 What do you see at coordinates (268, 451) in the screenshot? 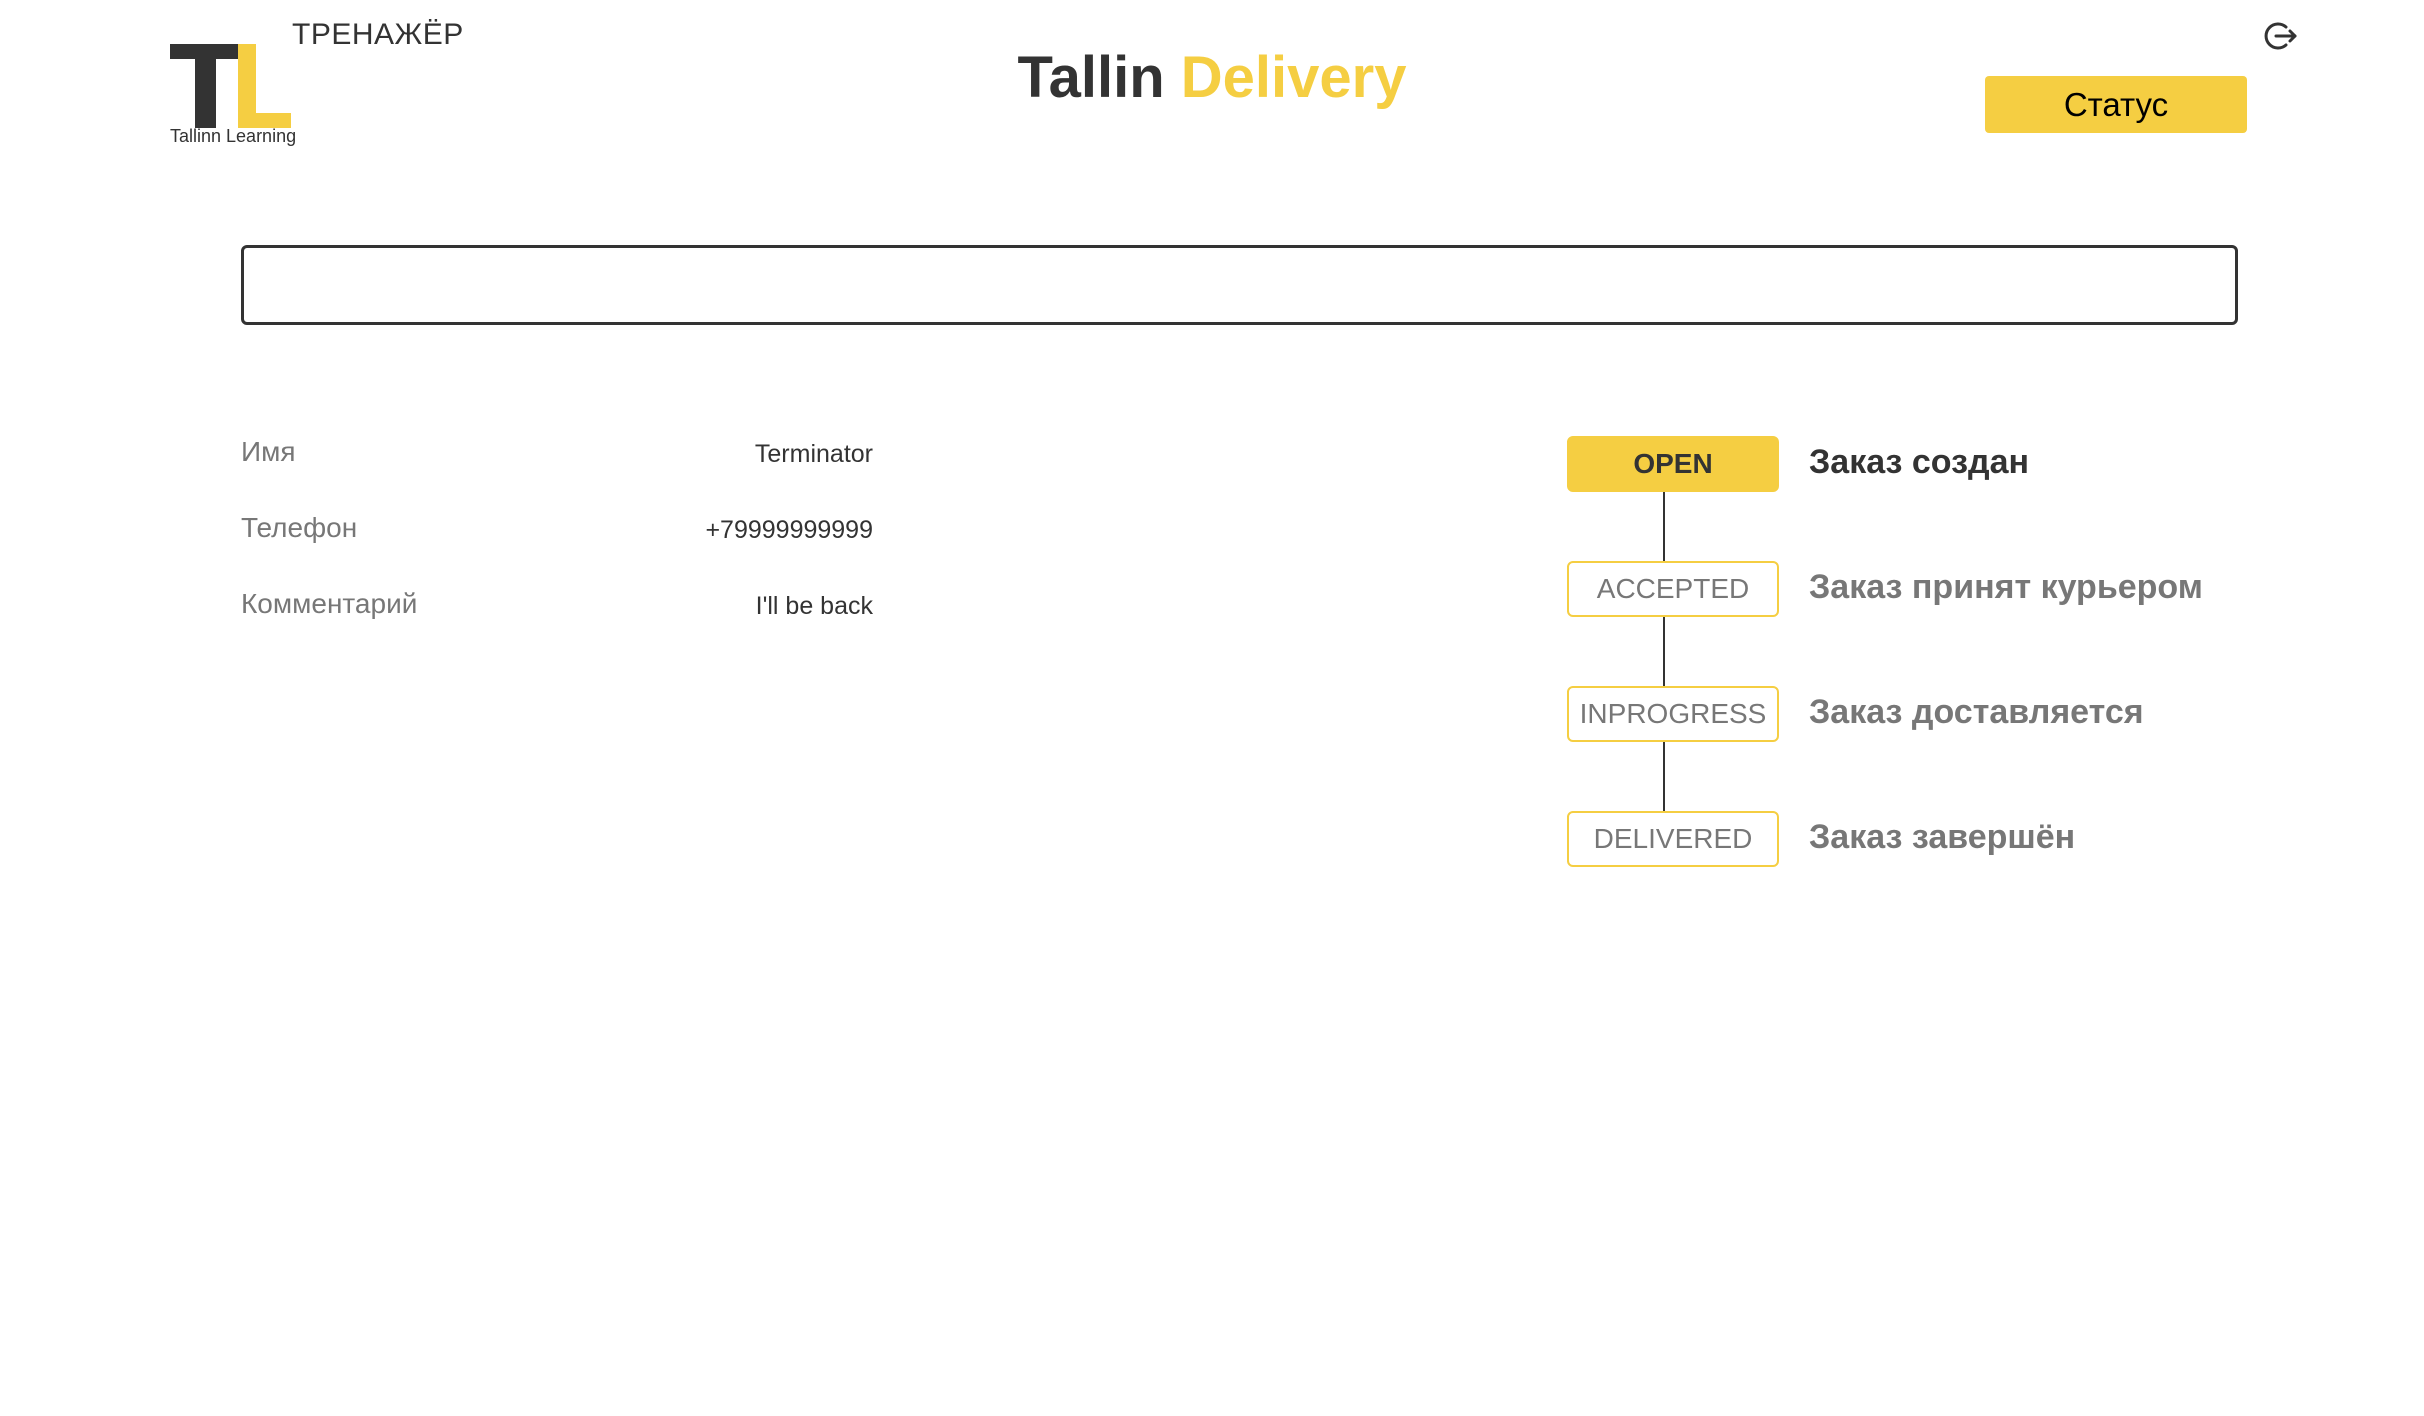
I see `detail-label-name: Имя` at bounding box center [268, 451].